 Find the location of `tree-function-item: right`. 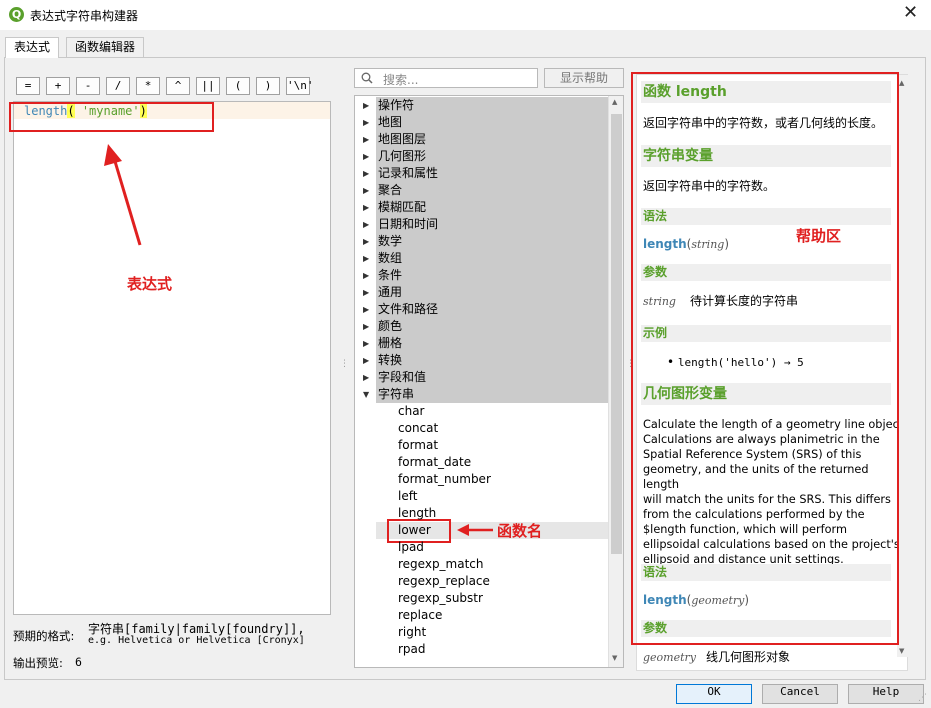

tree-function-item: right is located at coordinates (412, 632).